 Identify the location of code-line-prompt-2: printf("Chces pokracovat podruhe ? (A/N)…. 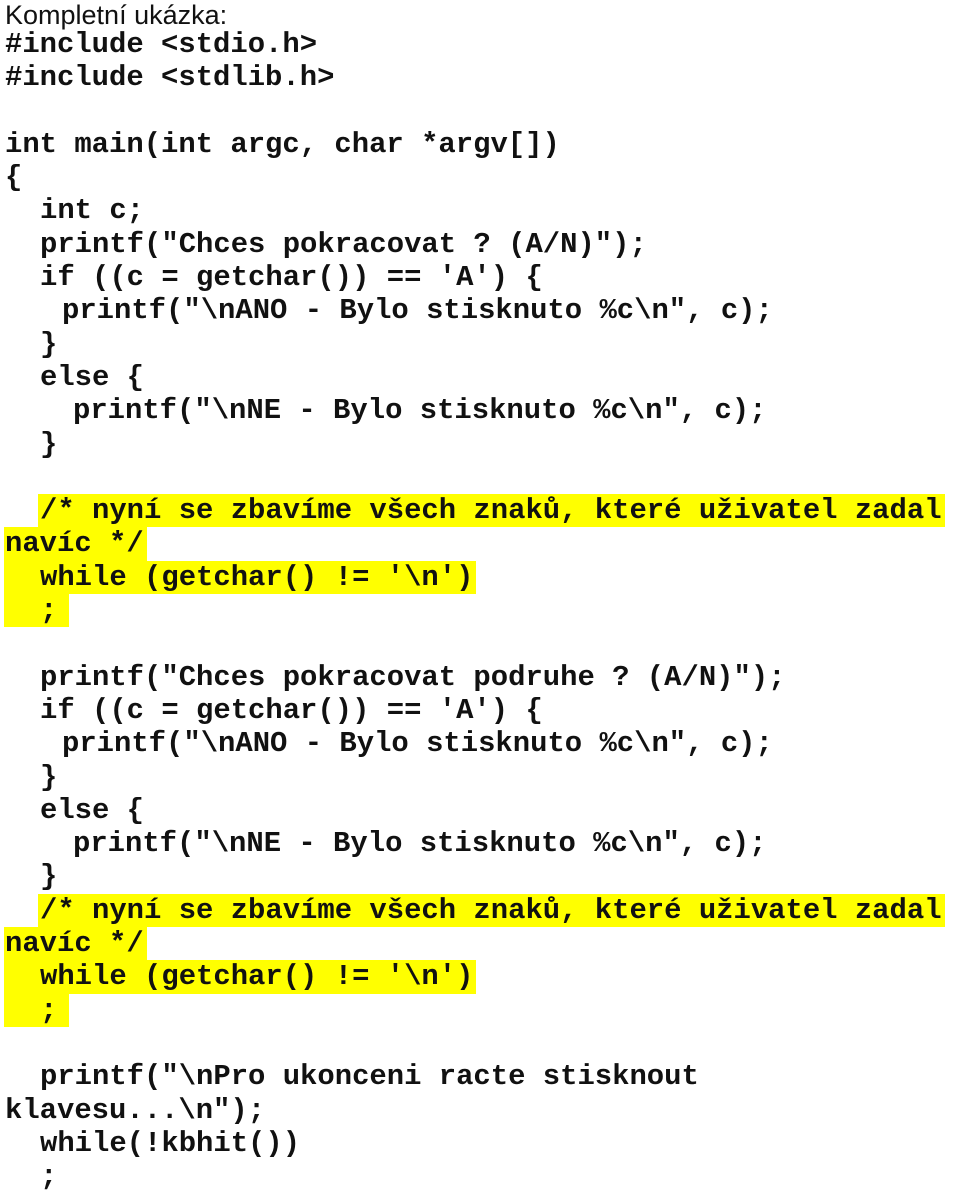
(413, 677).